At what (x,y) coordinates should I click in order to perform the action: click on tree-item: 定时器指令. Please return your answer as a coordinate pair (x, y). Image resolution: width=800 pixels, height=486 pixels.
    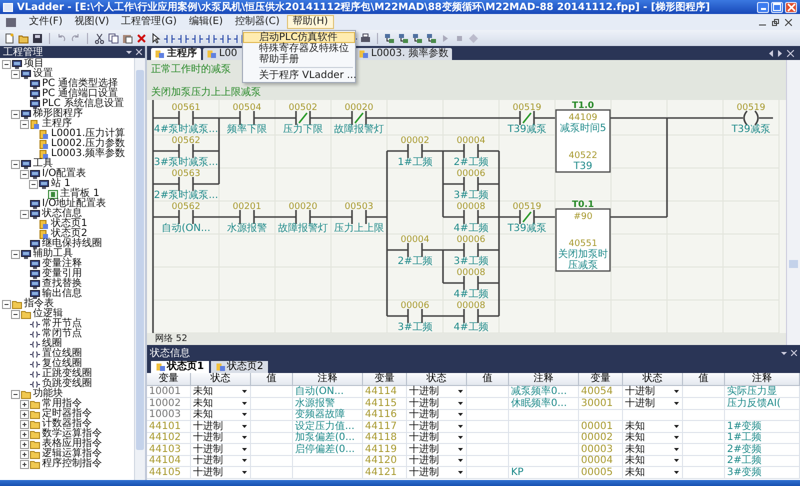
    Looking at the image, I should click on (67, 414).